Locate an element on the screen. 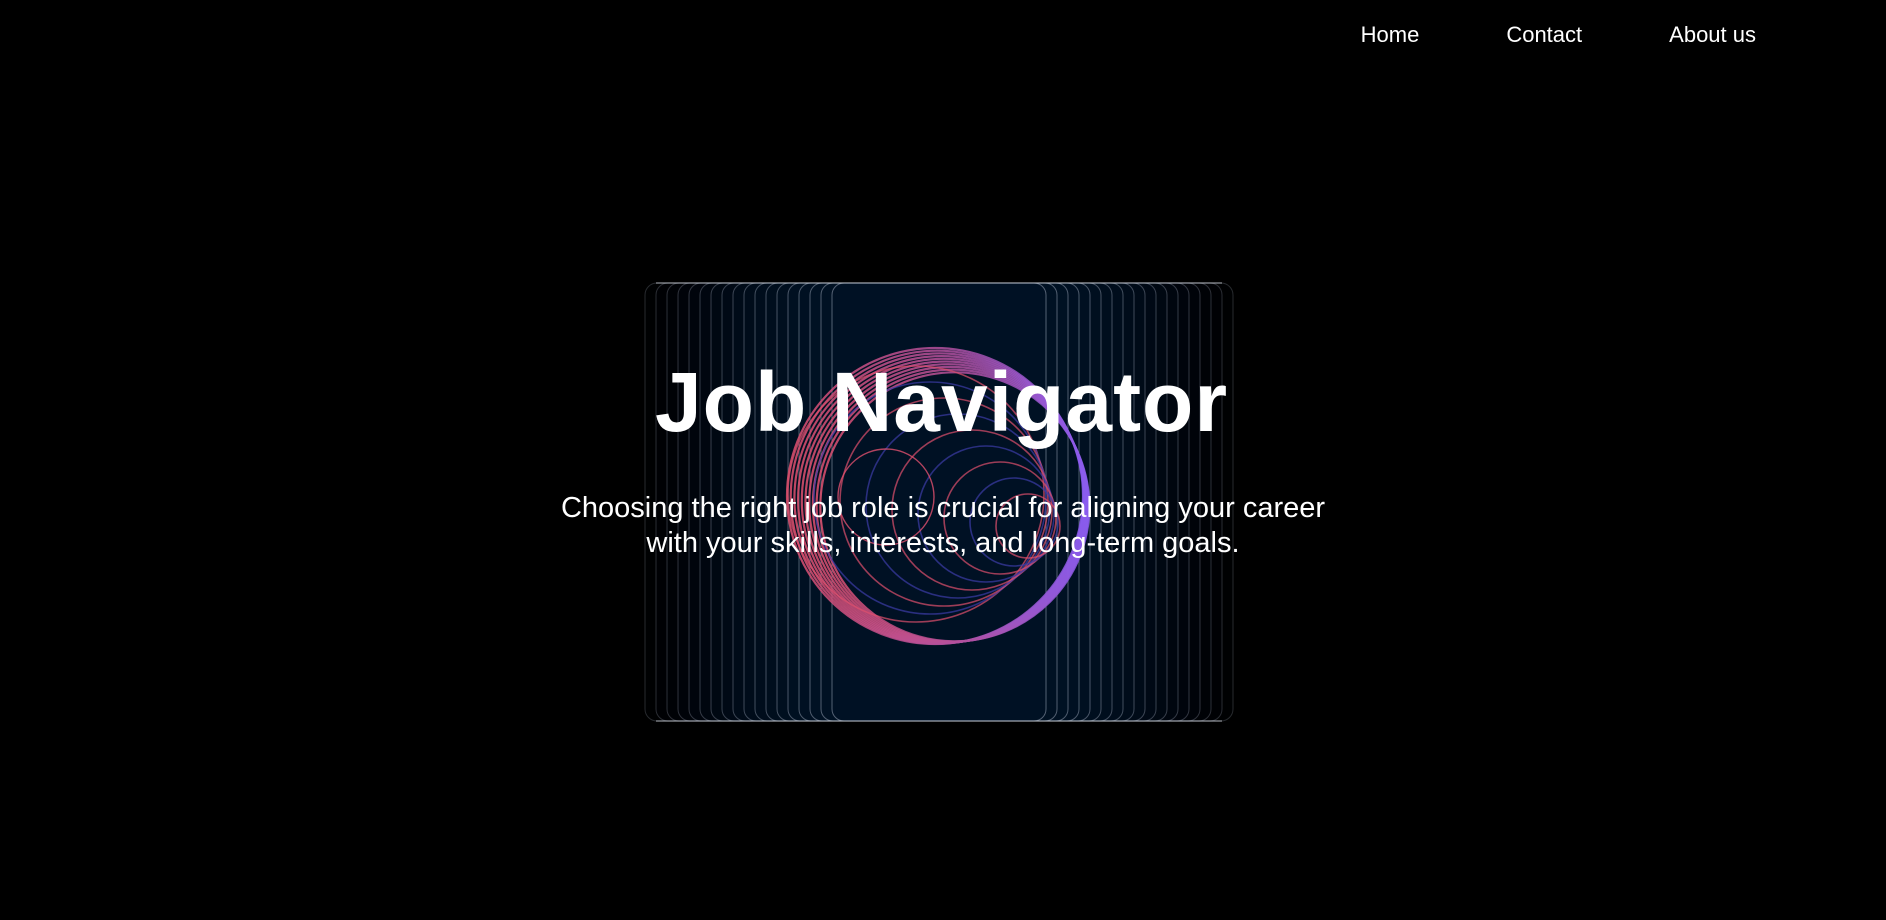  hero-title: Job Navigator is located at coordinates (941, 402).